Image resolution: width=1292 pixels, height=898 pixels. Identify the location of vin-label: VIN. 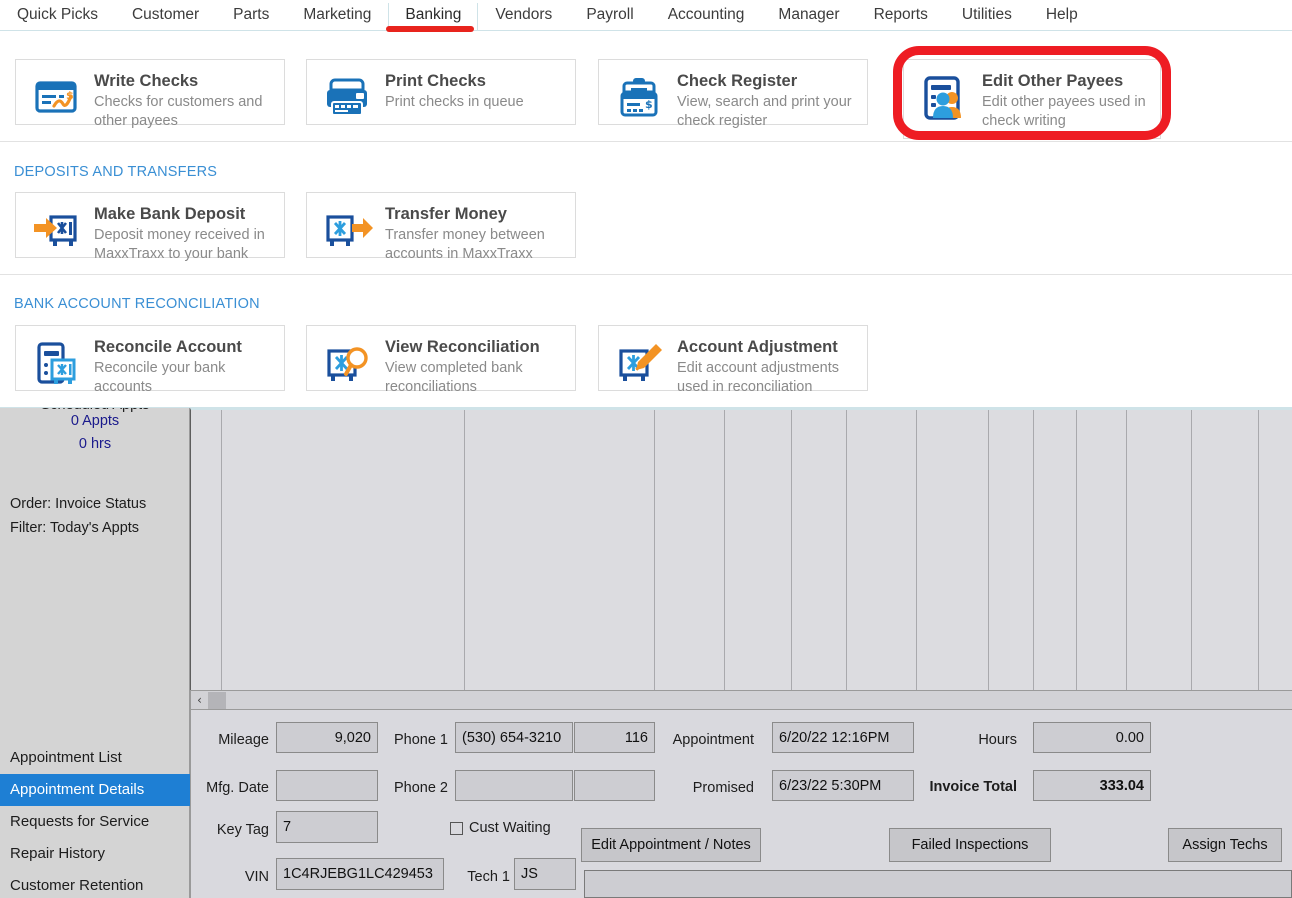
(256, 877).